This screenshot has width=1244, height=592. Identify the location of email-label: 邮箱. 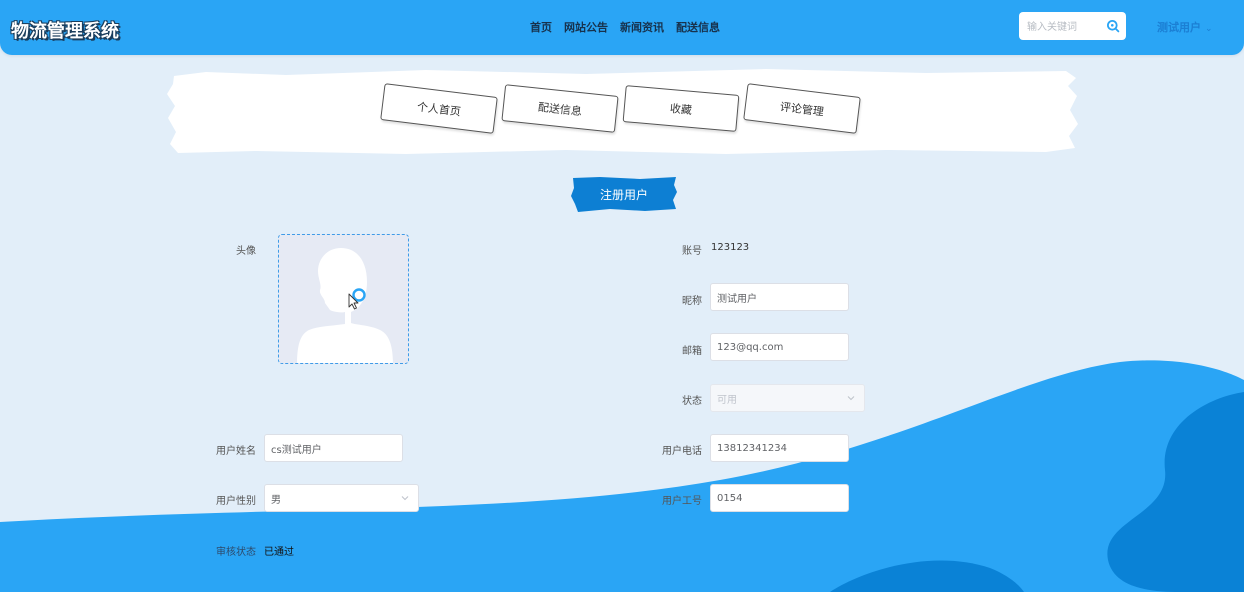
(692, 351).